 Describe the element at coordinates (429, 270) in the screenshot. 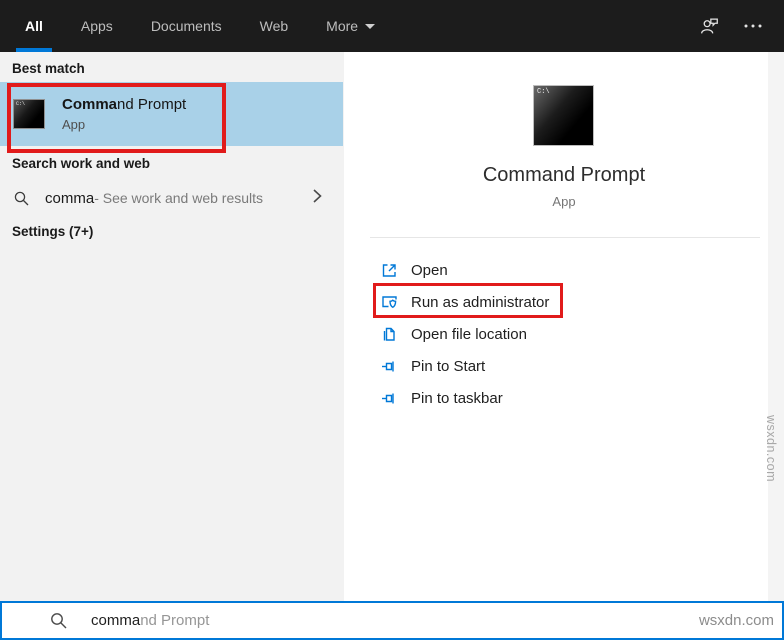

I see `action-open-label: Open` at that location.